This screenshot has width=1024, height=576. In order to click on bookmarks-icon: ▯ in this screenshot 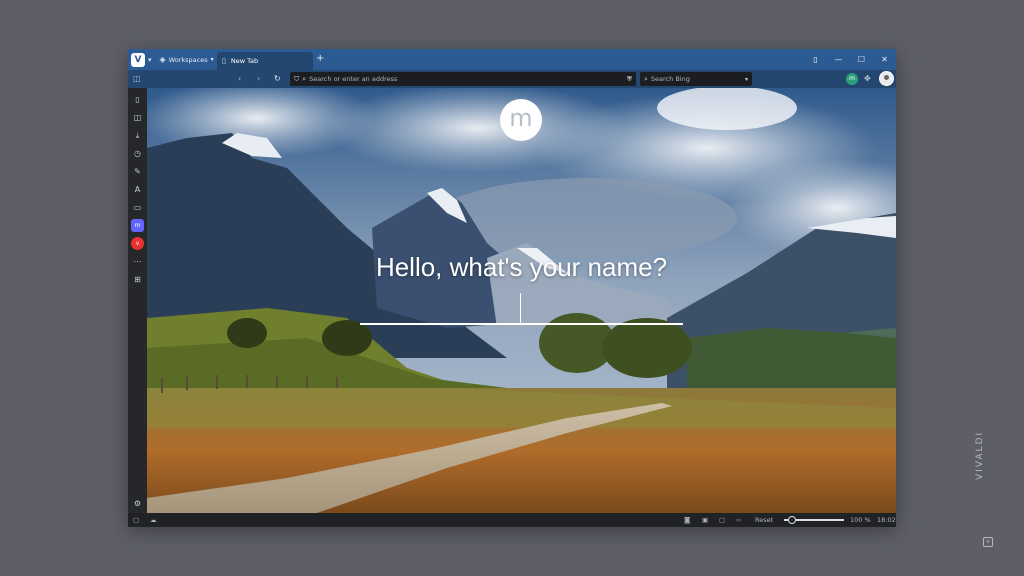, I will do `click(137, 99)`.